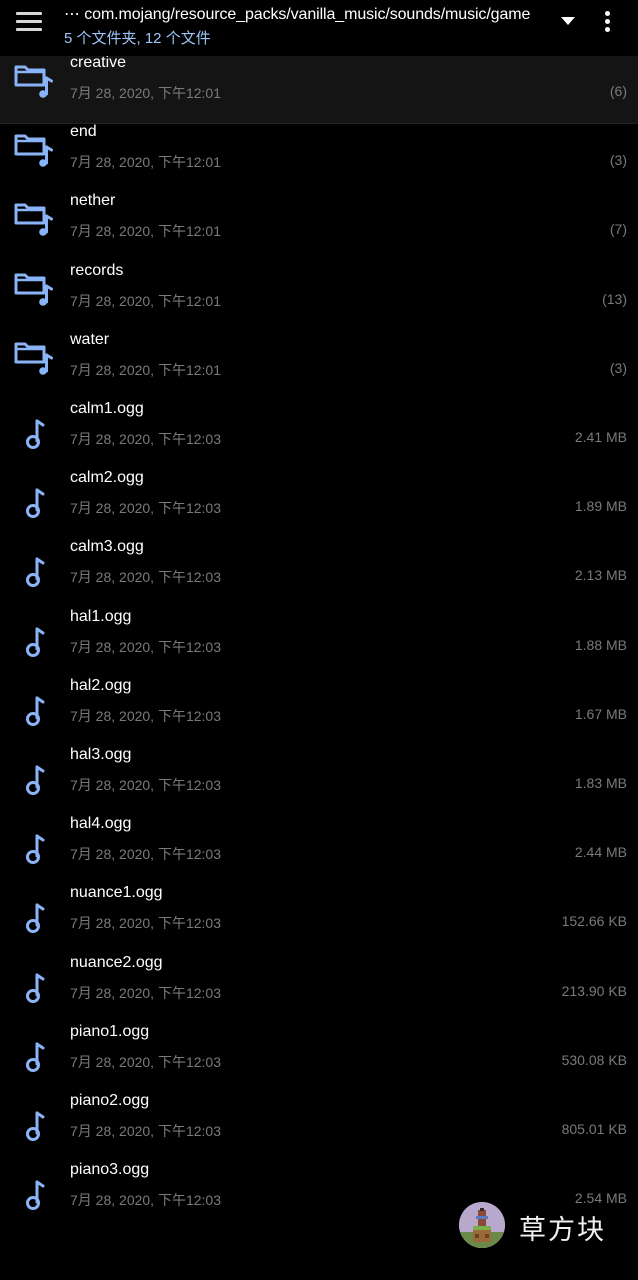 The image size is (638, 1280). What do you see at coordinates (319, 296) in the screenshot?
I see `folder-row: records 7月 28, 2020, 下午12:01 (13)` at bounding box center [319, 296].